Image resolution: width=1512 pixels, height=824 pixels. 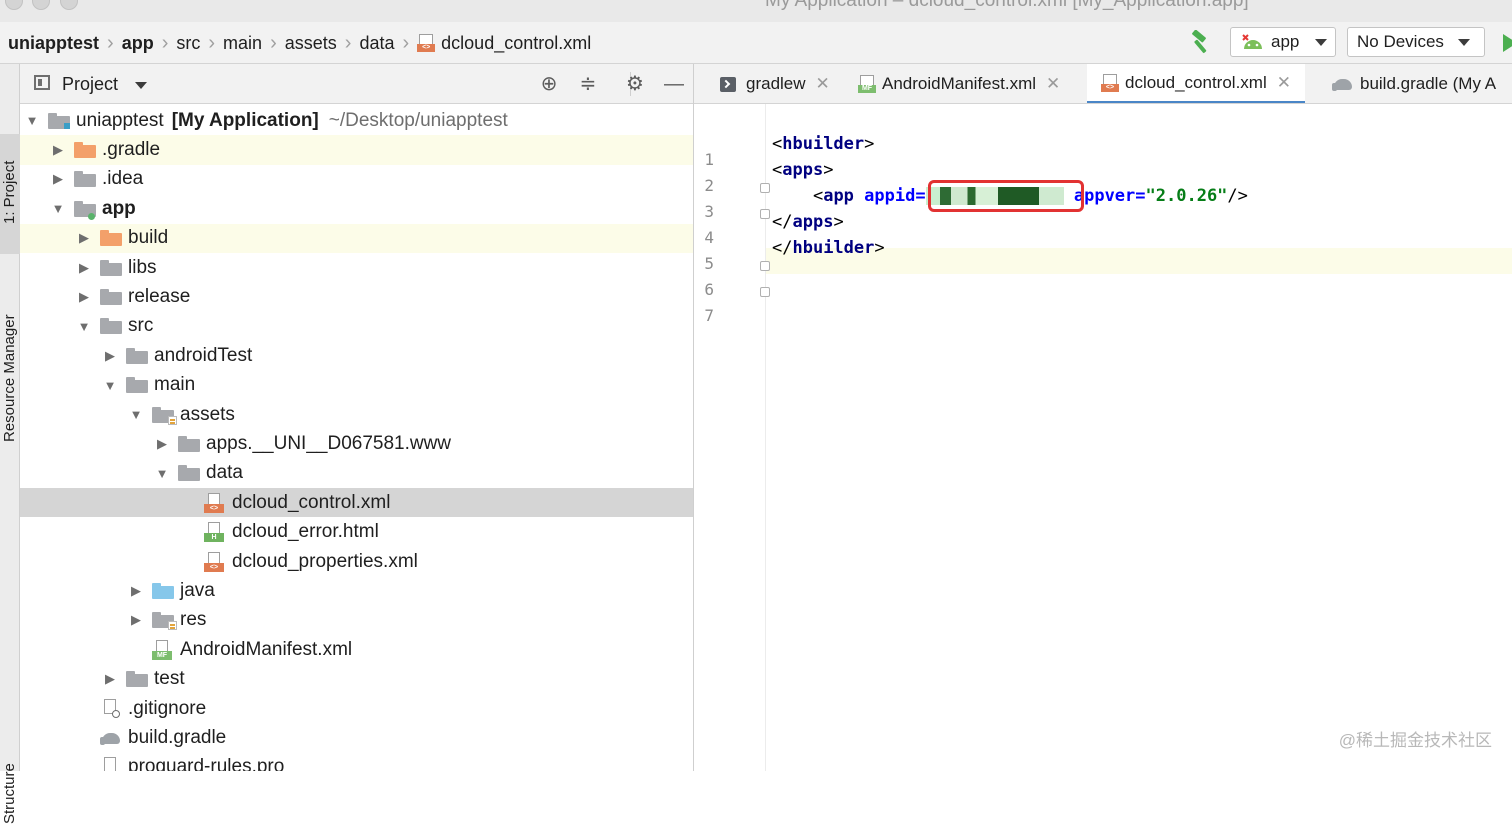 What do you see at coordinates (828, 248) in the screenshot?
I see `code-line-6: </hbuilder>` at bounding box center [828, 248].